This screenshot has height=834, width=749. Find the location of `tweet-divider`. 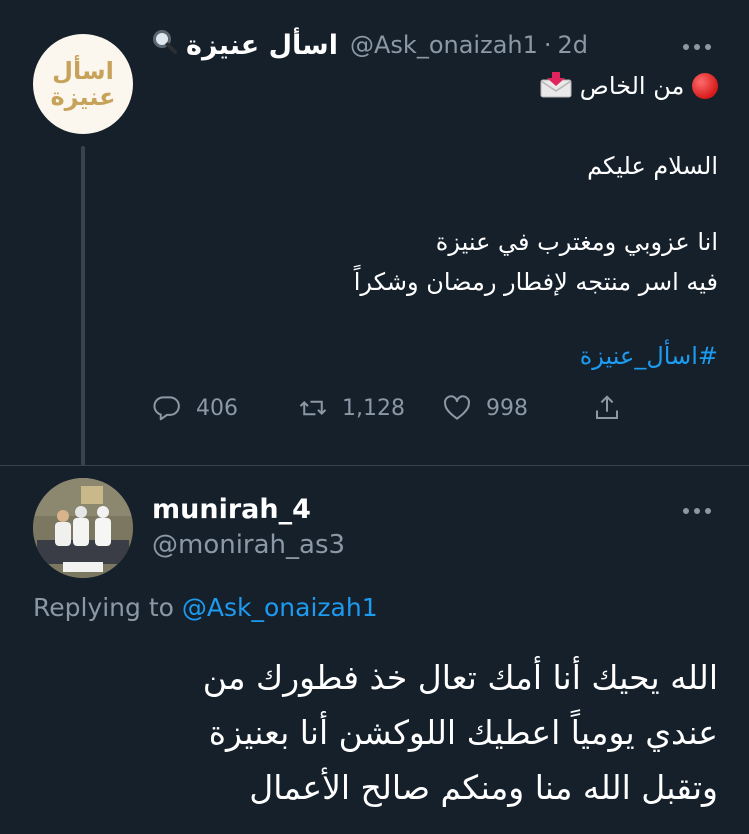

tweet-divider is located at coordinates (374, 465).